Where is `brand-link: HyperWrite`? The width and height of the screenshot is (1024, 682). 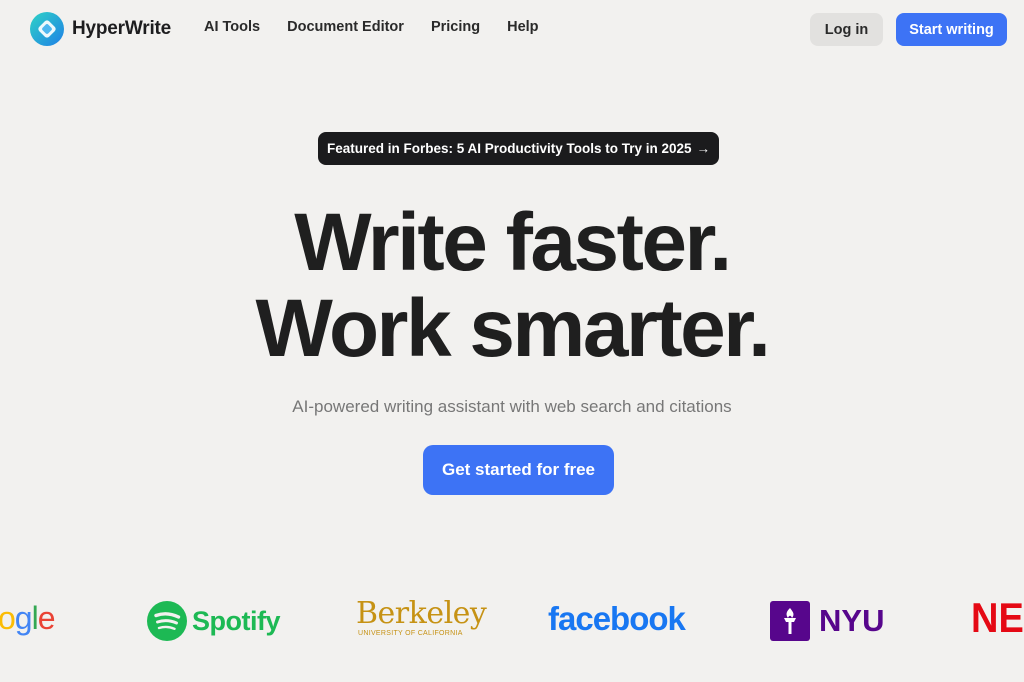 brand-link: HyperWrite is located at coordinates (100, 29).